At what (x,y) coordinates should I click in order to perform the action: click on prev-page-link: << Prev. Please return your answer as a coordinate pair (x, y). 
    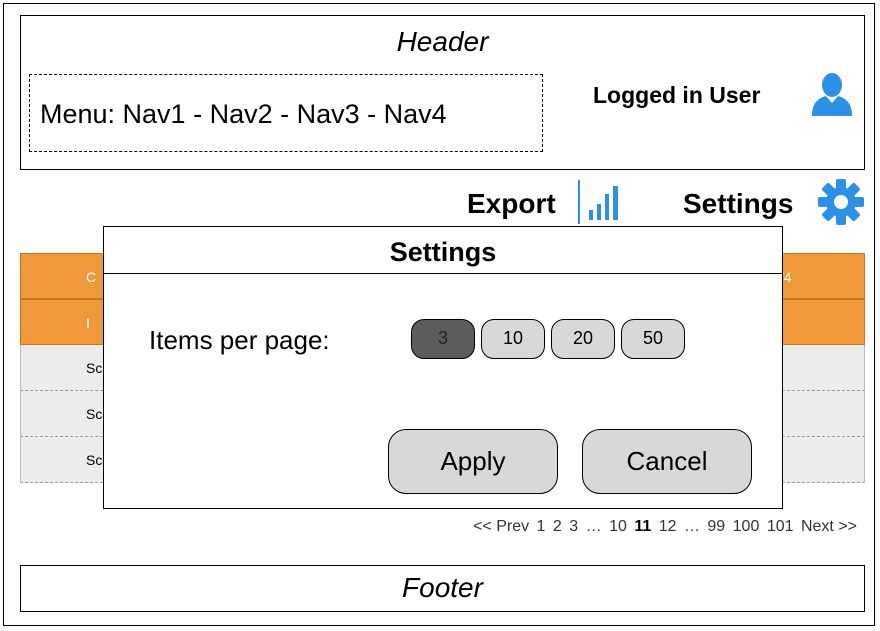
    Looking at the image, I should click on (501, 526).